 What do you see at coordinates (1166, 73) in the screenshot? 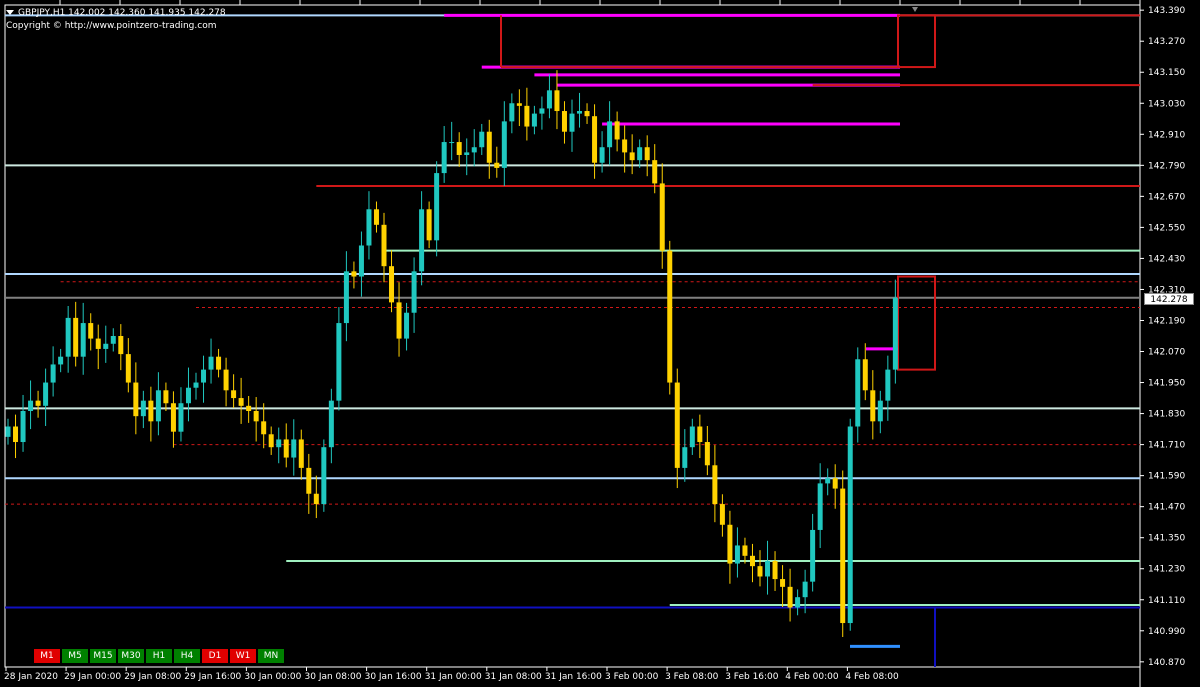
I see `price-tick-label: 143.150` at bounding box center [1166, 73].